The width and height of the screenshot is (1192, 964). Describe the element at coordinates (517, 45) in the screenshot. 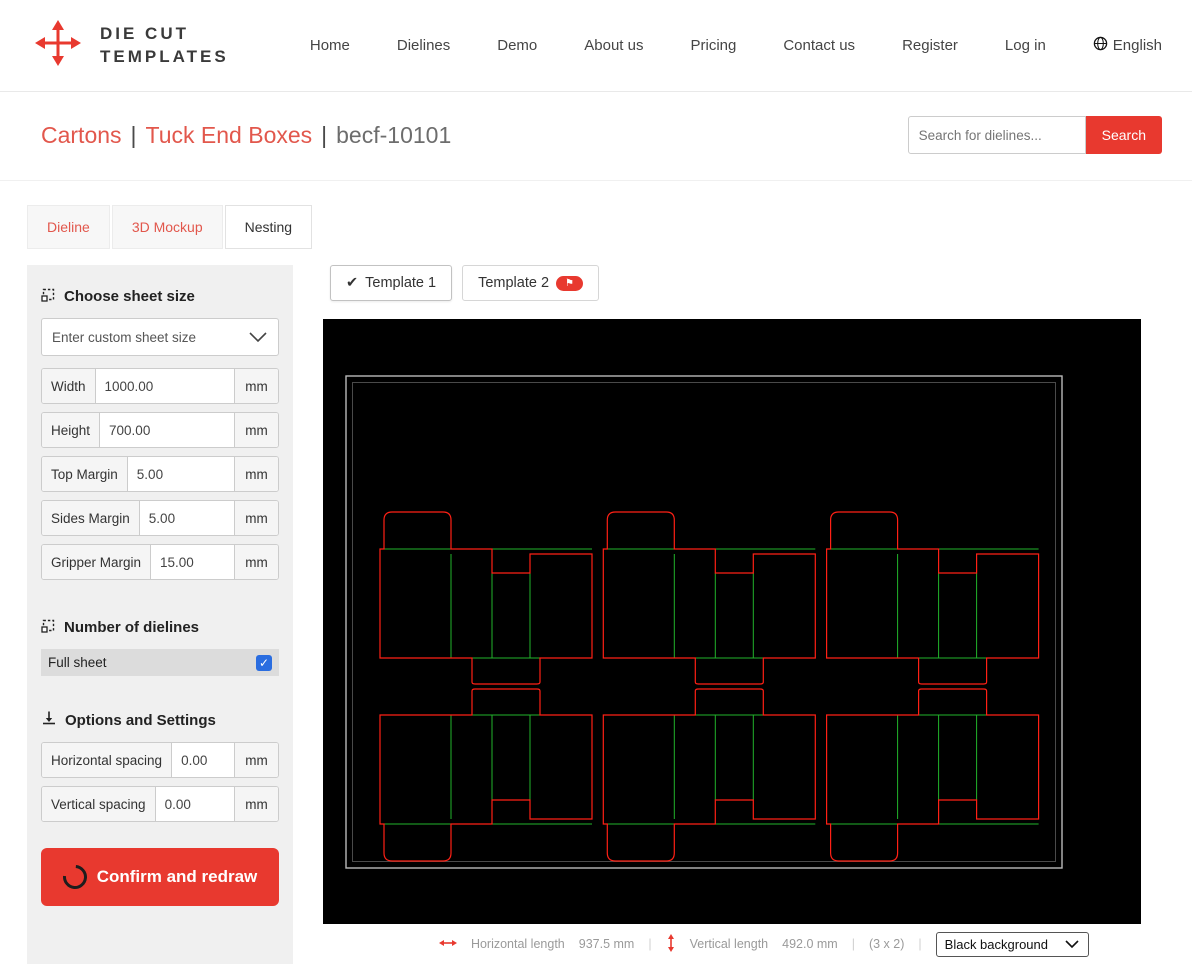

I see `nav-demo: Demo` at that location.